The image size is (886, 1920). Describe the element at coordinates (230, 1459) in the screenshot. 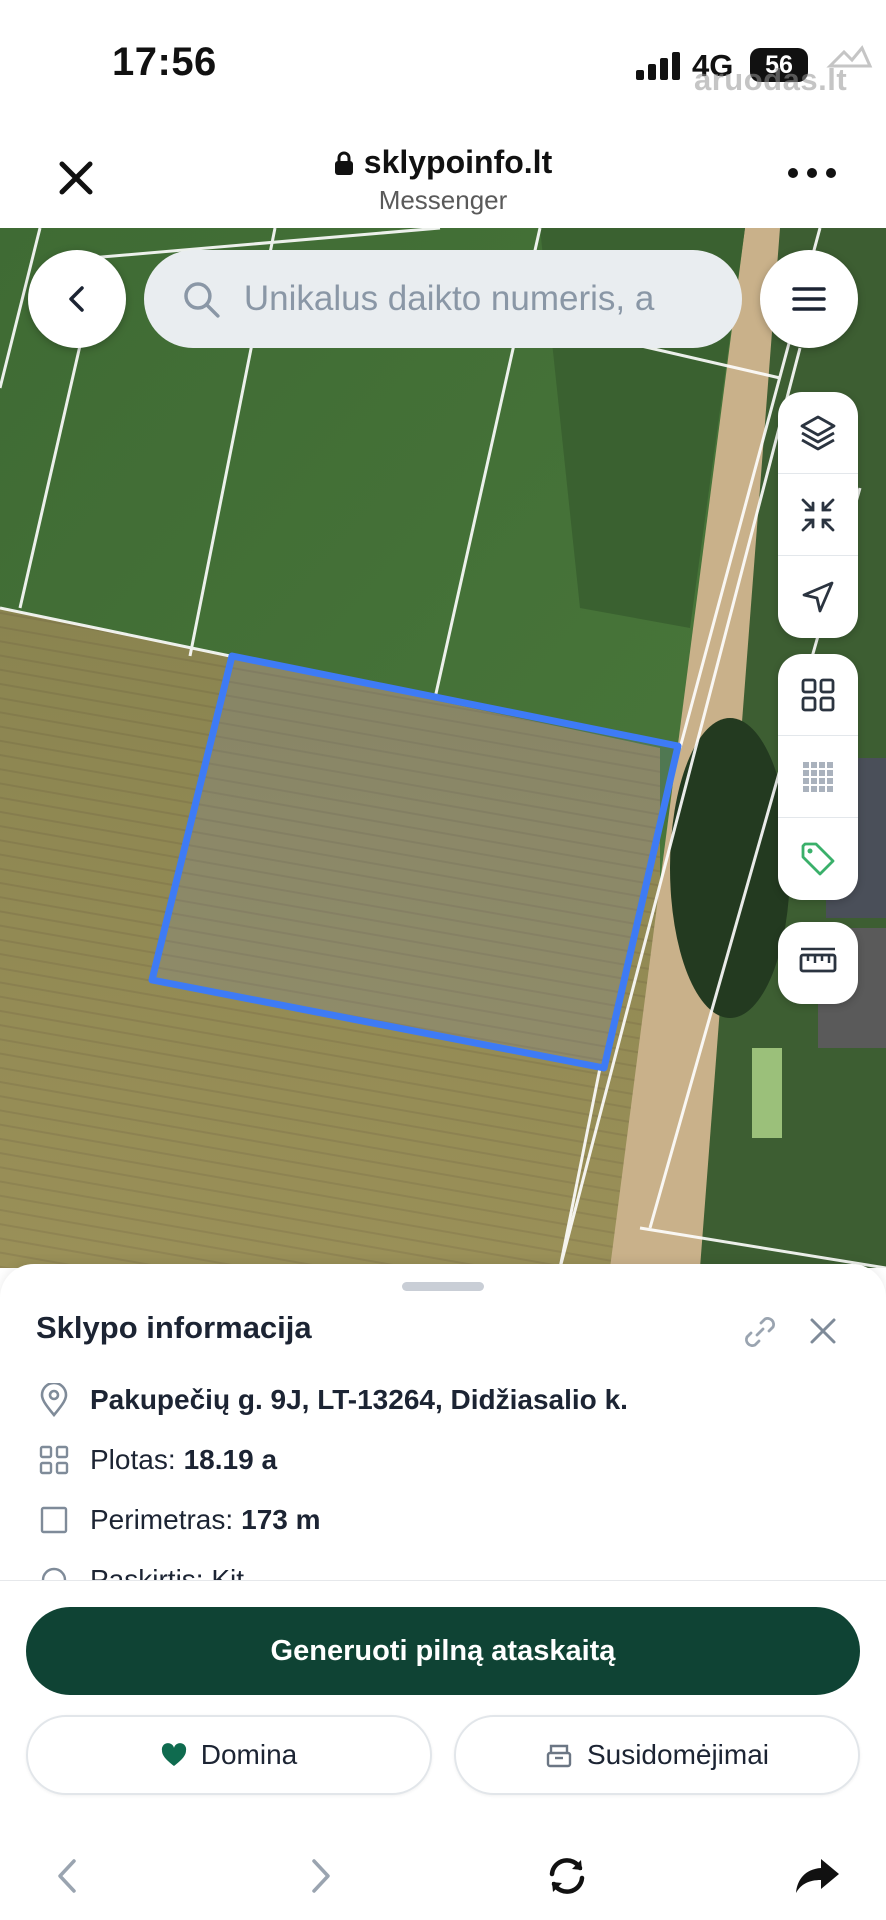

I see `area-value: 18.19 a` at that location.